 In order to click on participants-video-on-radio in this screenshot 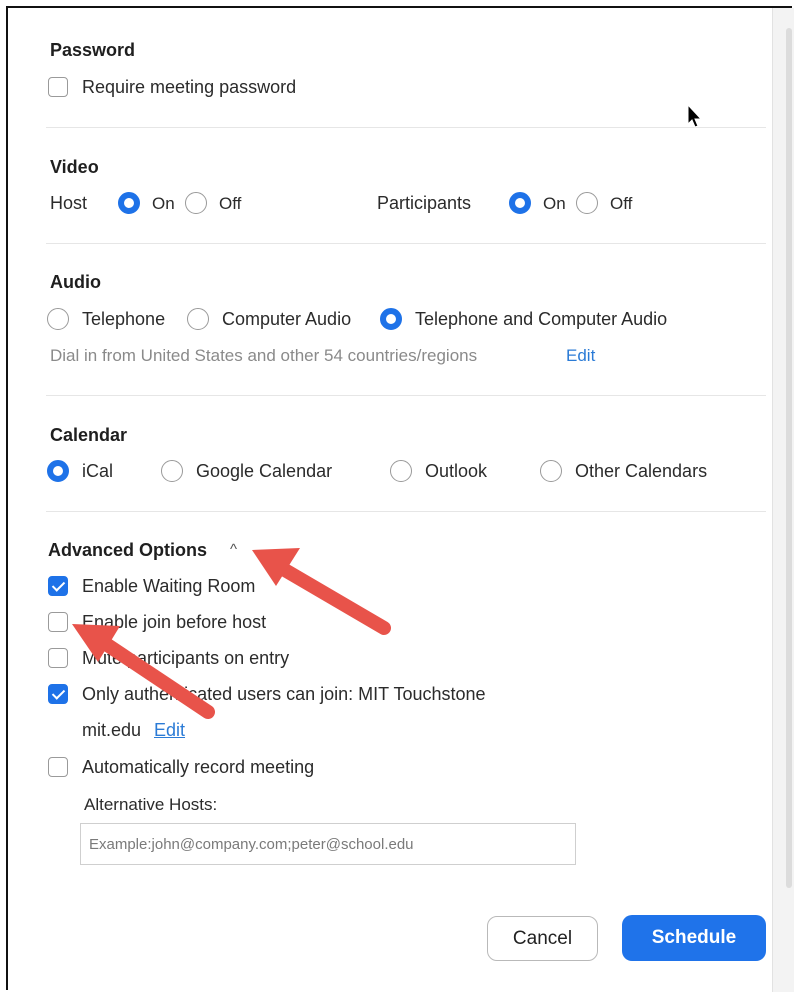, I will do `click(520, 203)`.